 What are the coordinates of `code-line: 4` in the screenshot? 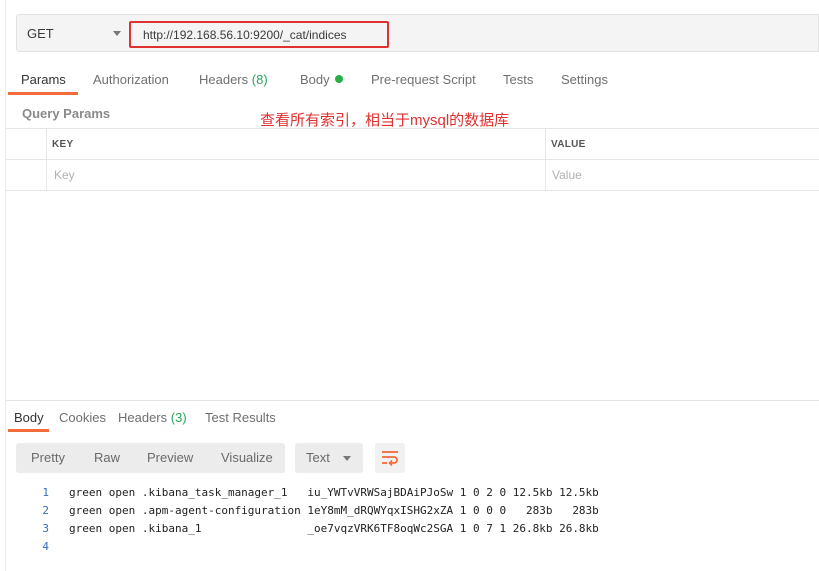 It's located at (409, 547).